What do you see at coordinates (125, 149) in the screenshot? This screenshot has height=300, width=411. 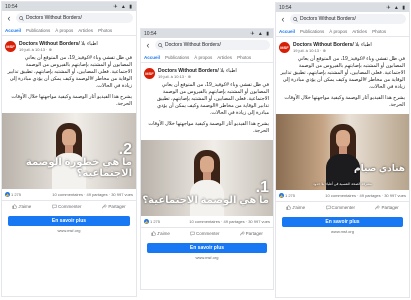 I see `caption-number: 2.` at bounding box center [125, 149].